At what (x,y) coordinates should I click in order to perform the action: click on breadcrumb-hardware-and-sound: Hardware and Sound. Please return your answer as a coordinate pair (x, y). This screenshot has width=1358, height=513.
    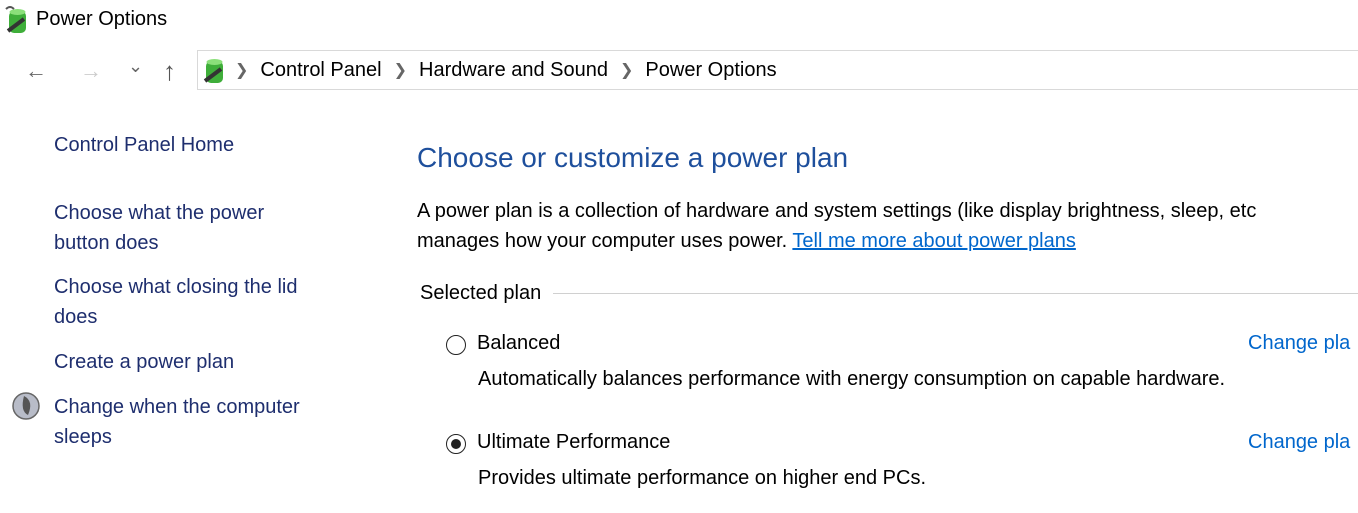
    Looking at the image, I should click on (513, 70).